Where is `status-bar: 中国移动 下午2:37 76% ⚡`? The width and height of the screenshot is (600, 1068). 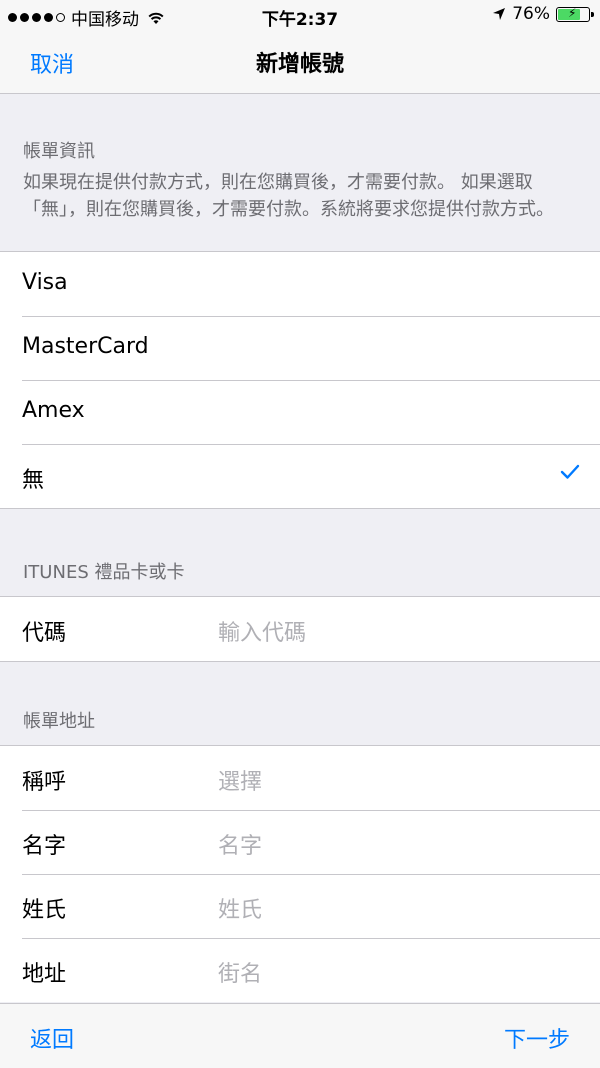
status-bar: 中国移动 下午2:37 76% ⚡ is located at coordinates (300, 15).